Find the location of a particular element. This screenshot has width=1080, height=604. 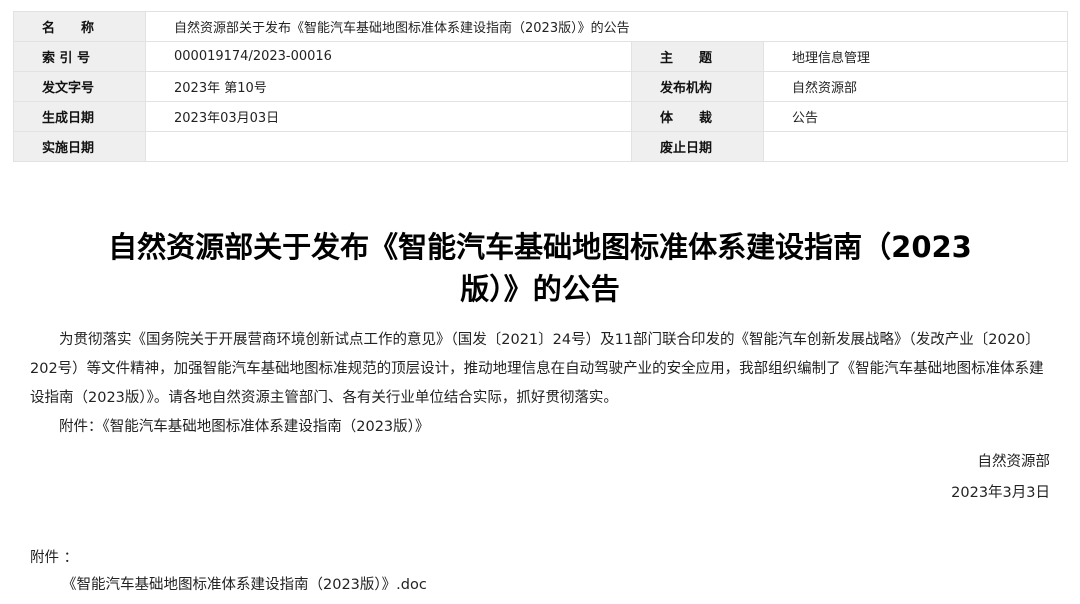

meta-row-docno: 发文字号 2023年 第10号 发布机构 自然资源部 is located at coordinates (540, 86).